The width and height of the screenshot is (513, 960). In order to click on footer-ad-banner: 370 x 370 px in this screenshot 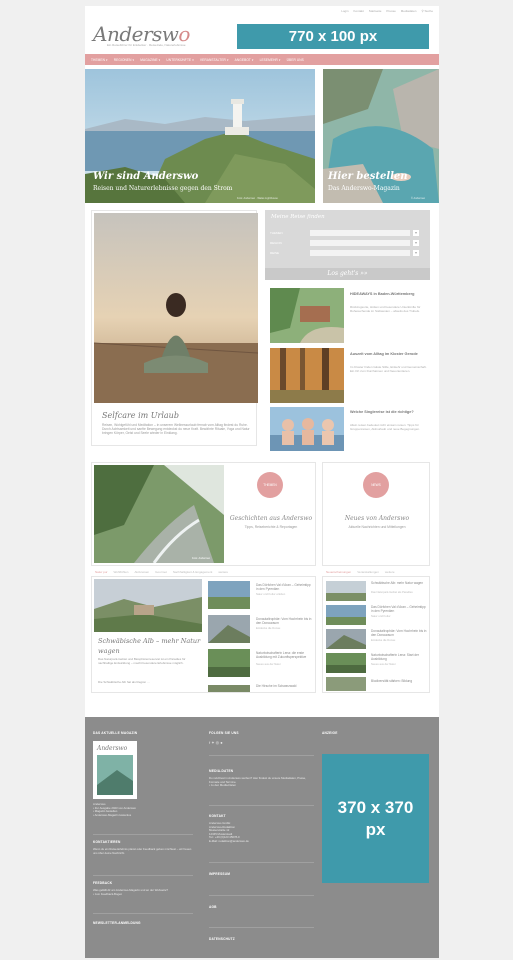, I will do `click(375, 818)`.